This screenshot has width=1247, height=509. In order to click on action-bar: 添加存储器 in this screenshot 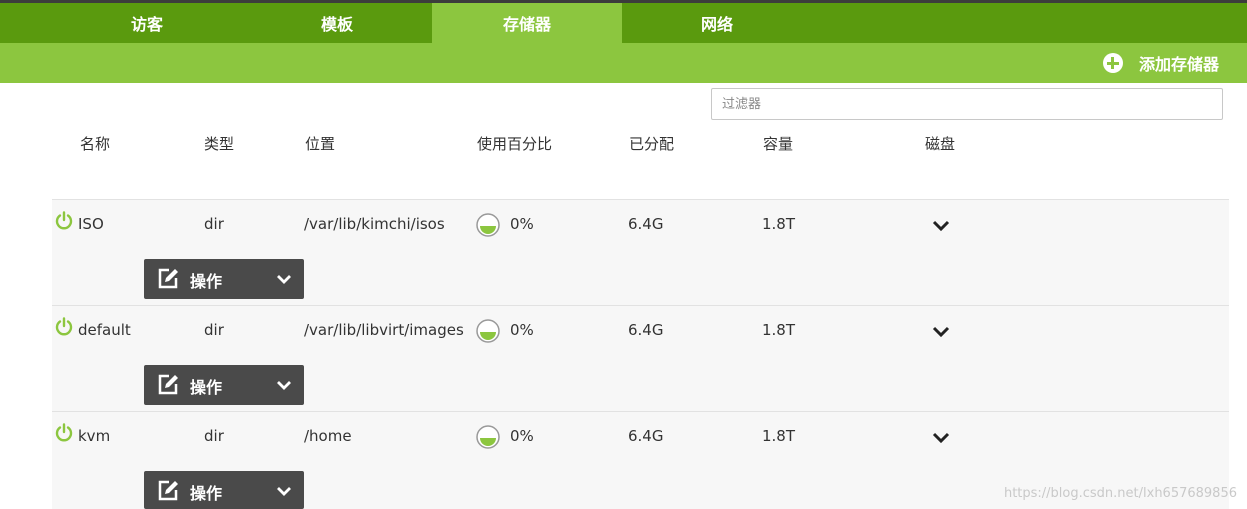, I will do `click(623, 63)`.